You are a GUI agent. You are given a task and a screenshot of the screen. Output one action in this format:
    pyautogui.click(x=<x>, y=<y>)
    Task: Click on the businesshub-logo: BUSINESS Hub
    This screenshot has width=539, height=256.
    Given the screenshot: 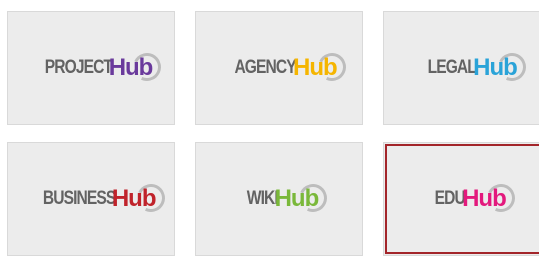 What is the action you would take?
    pyautogui.click(x=98, y=199)
    